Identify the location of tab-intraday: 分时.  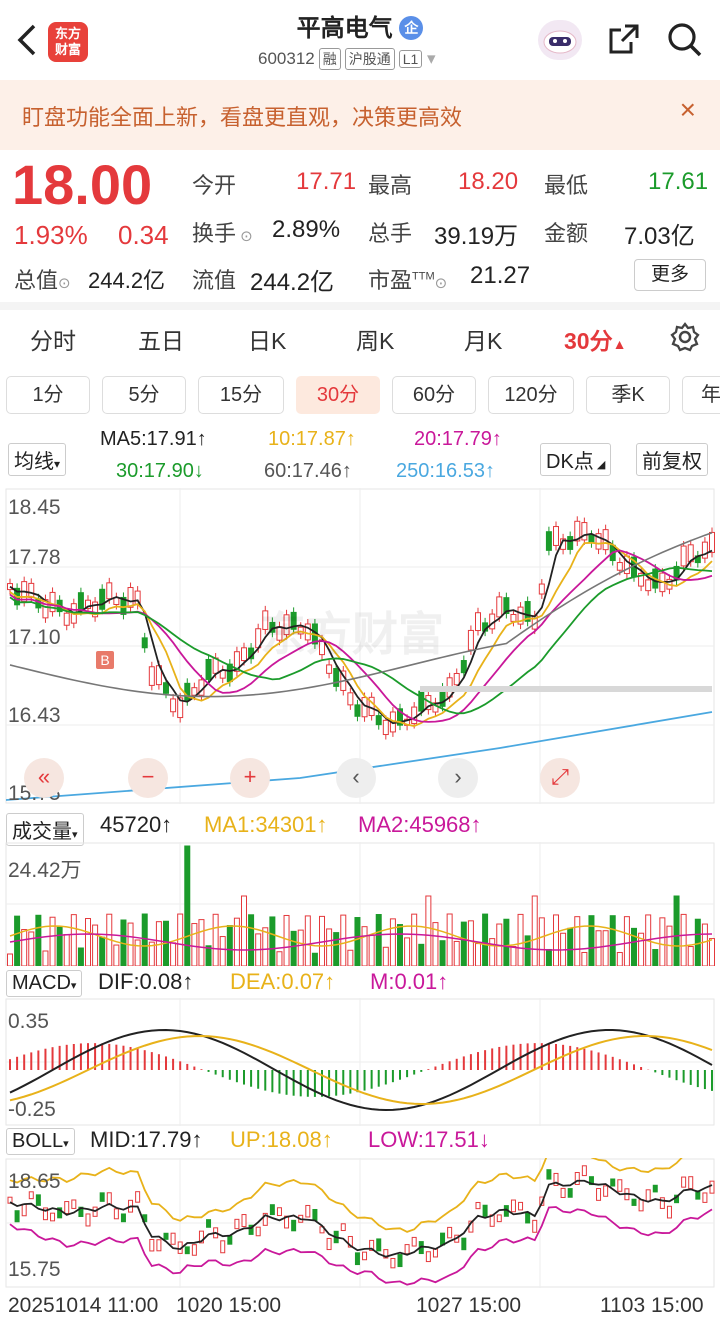
(53, 339).